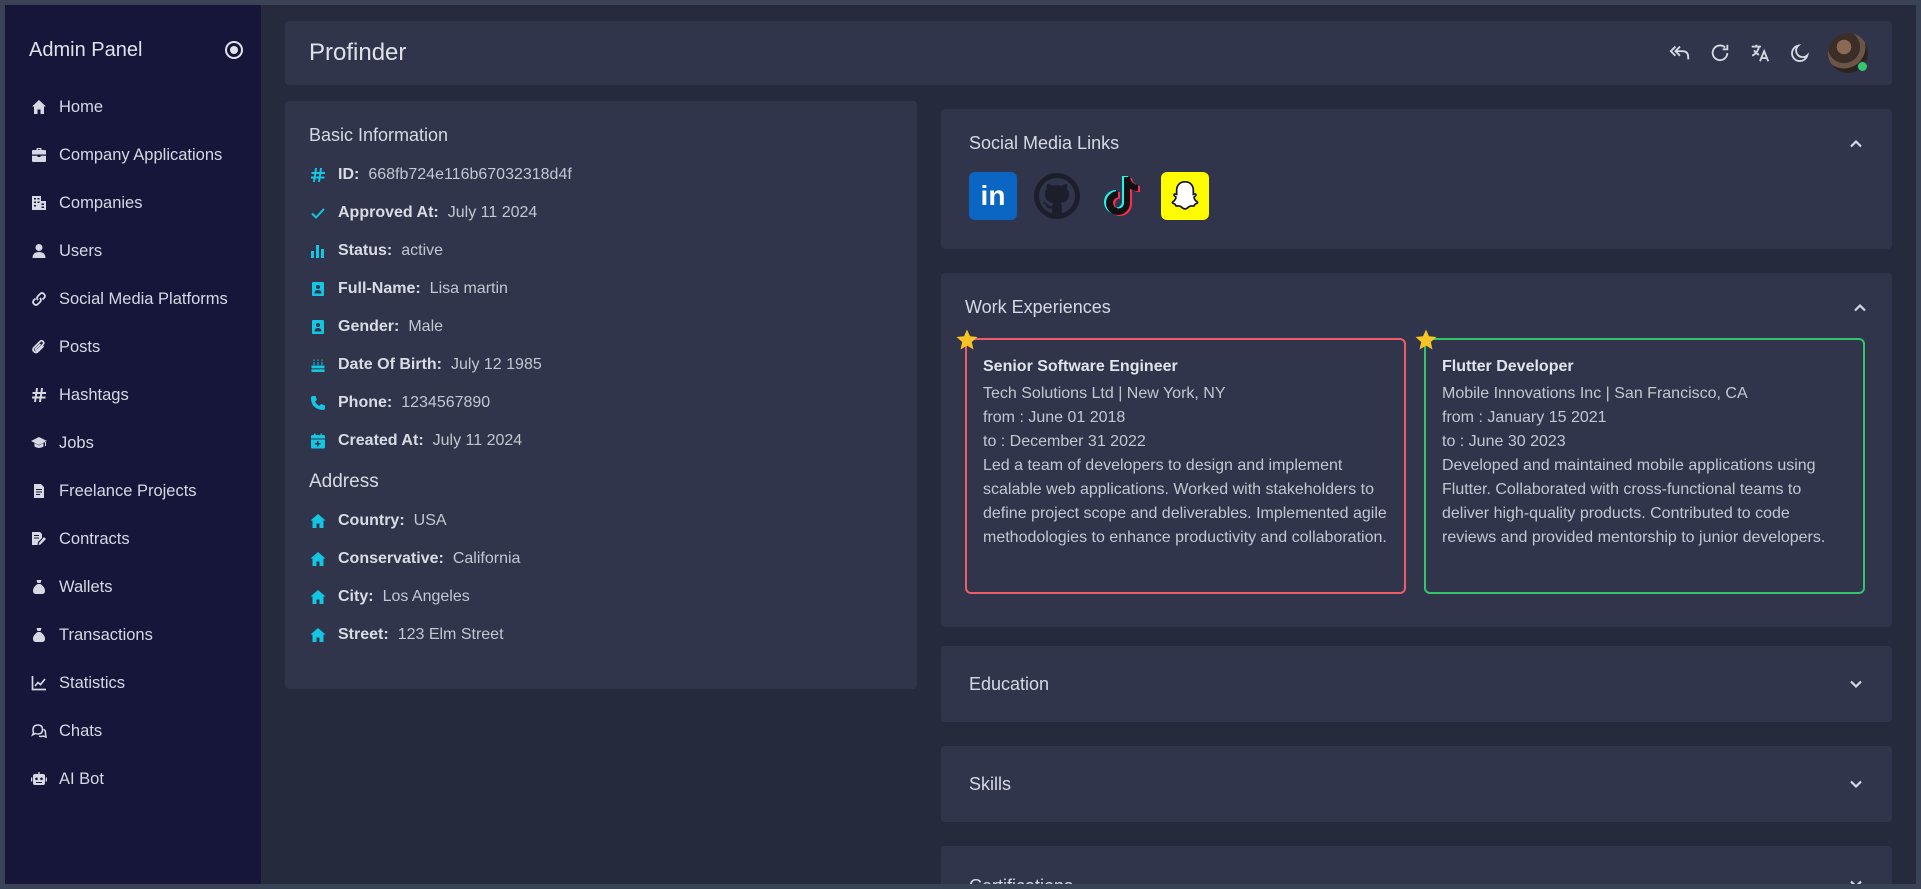 The image size is (1921, 889). I want to click on sidebar-item-label: Freelance Projects, so click(128, 490).